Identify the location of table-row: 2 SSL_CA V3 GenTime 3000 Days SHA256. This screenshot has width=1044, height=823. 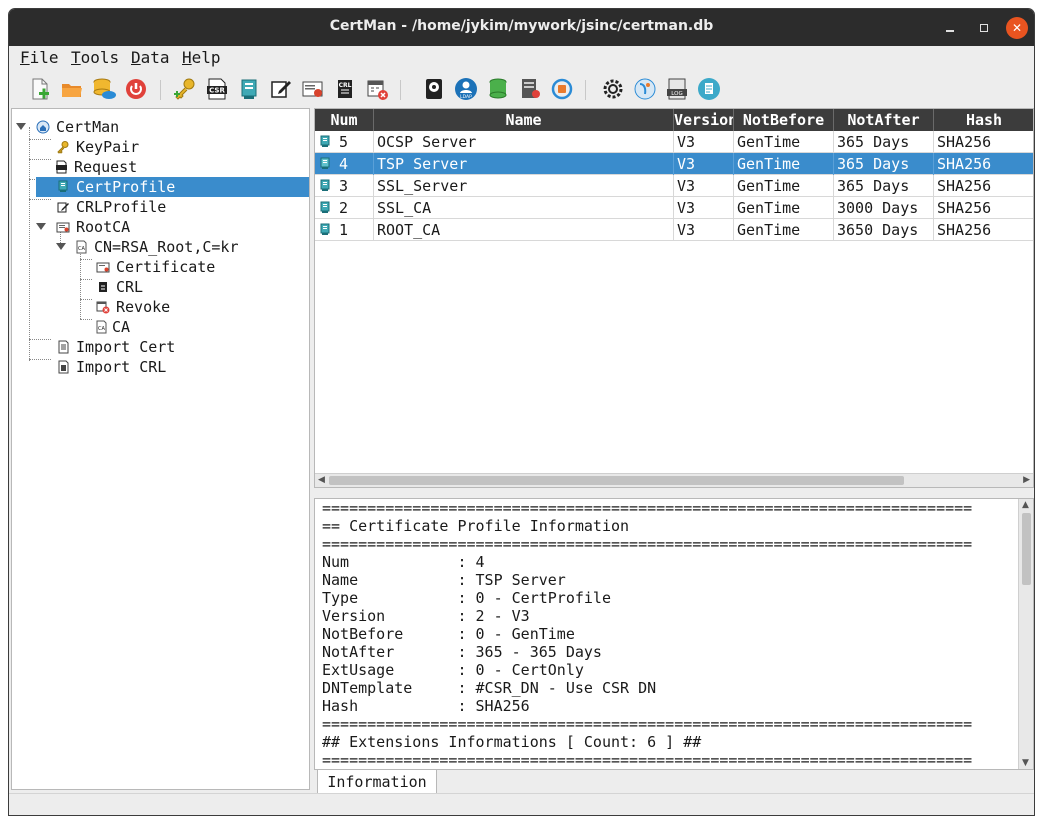
(674, 208).